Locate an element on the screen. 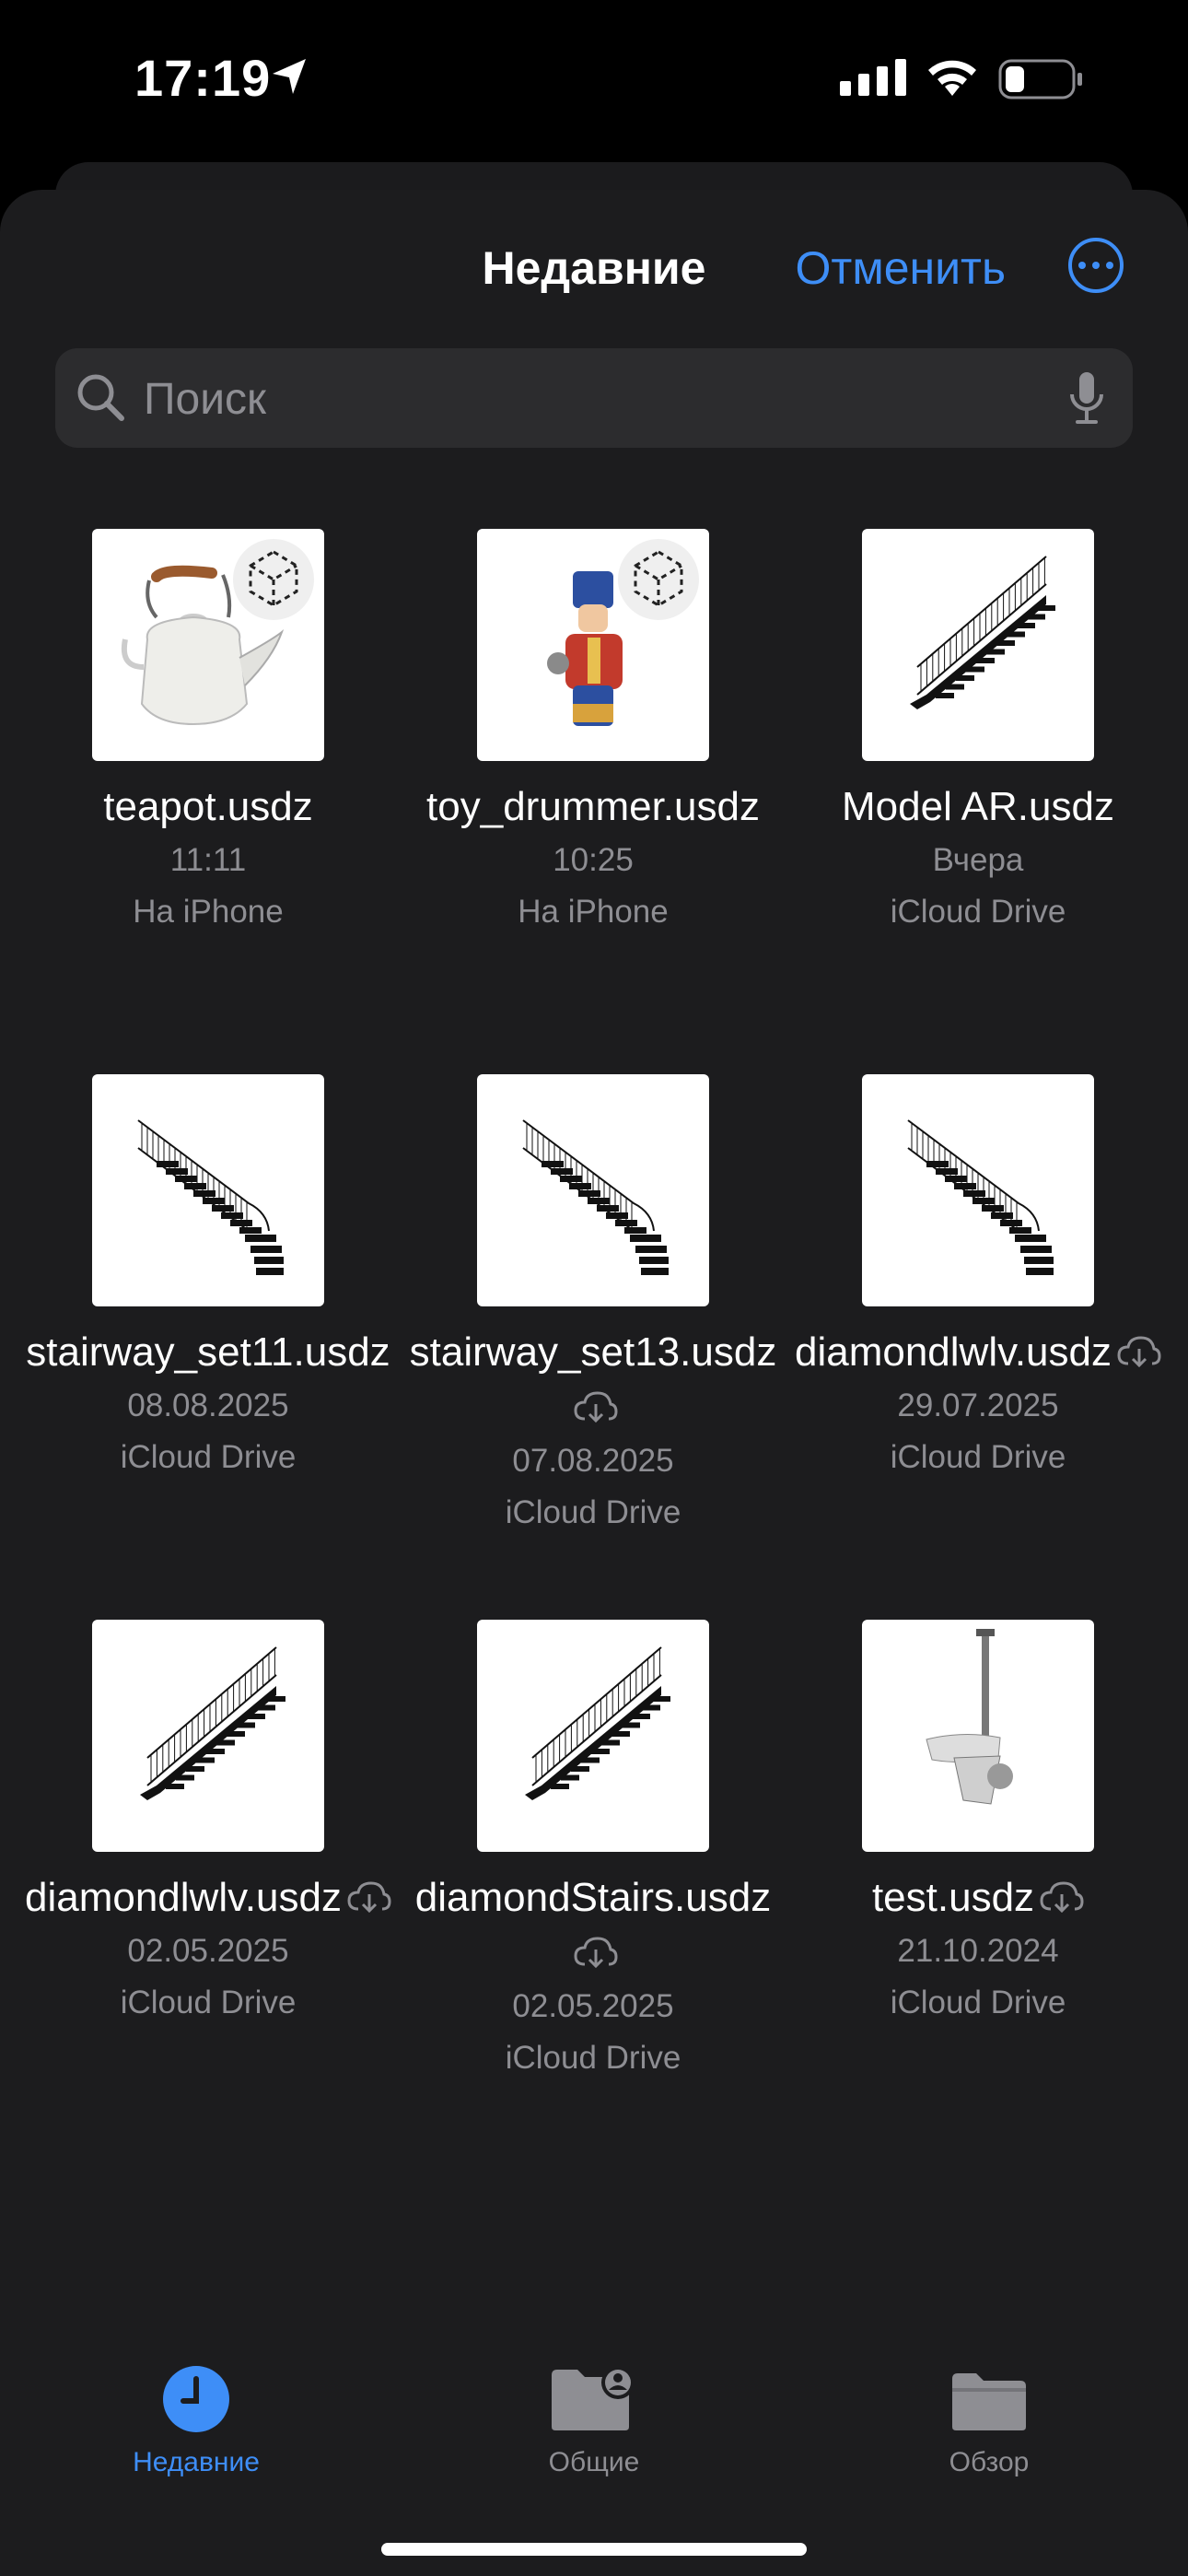 The height and width of the screenshot is (2576, 1188). file-item: diamondlwlv.usdz 29.07.2025 iCloud Drive is located at coordinates (979, 1278).